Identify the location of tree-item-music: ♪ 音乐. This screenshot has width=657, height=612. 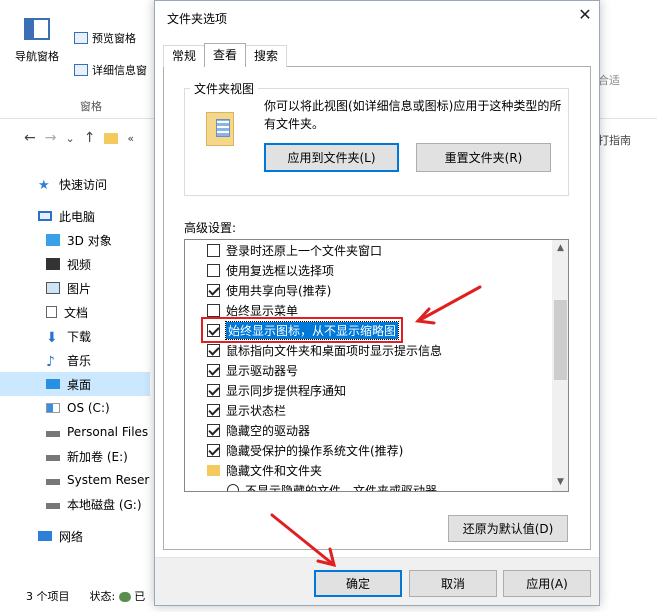
(75, 360).